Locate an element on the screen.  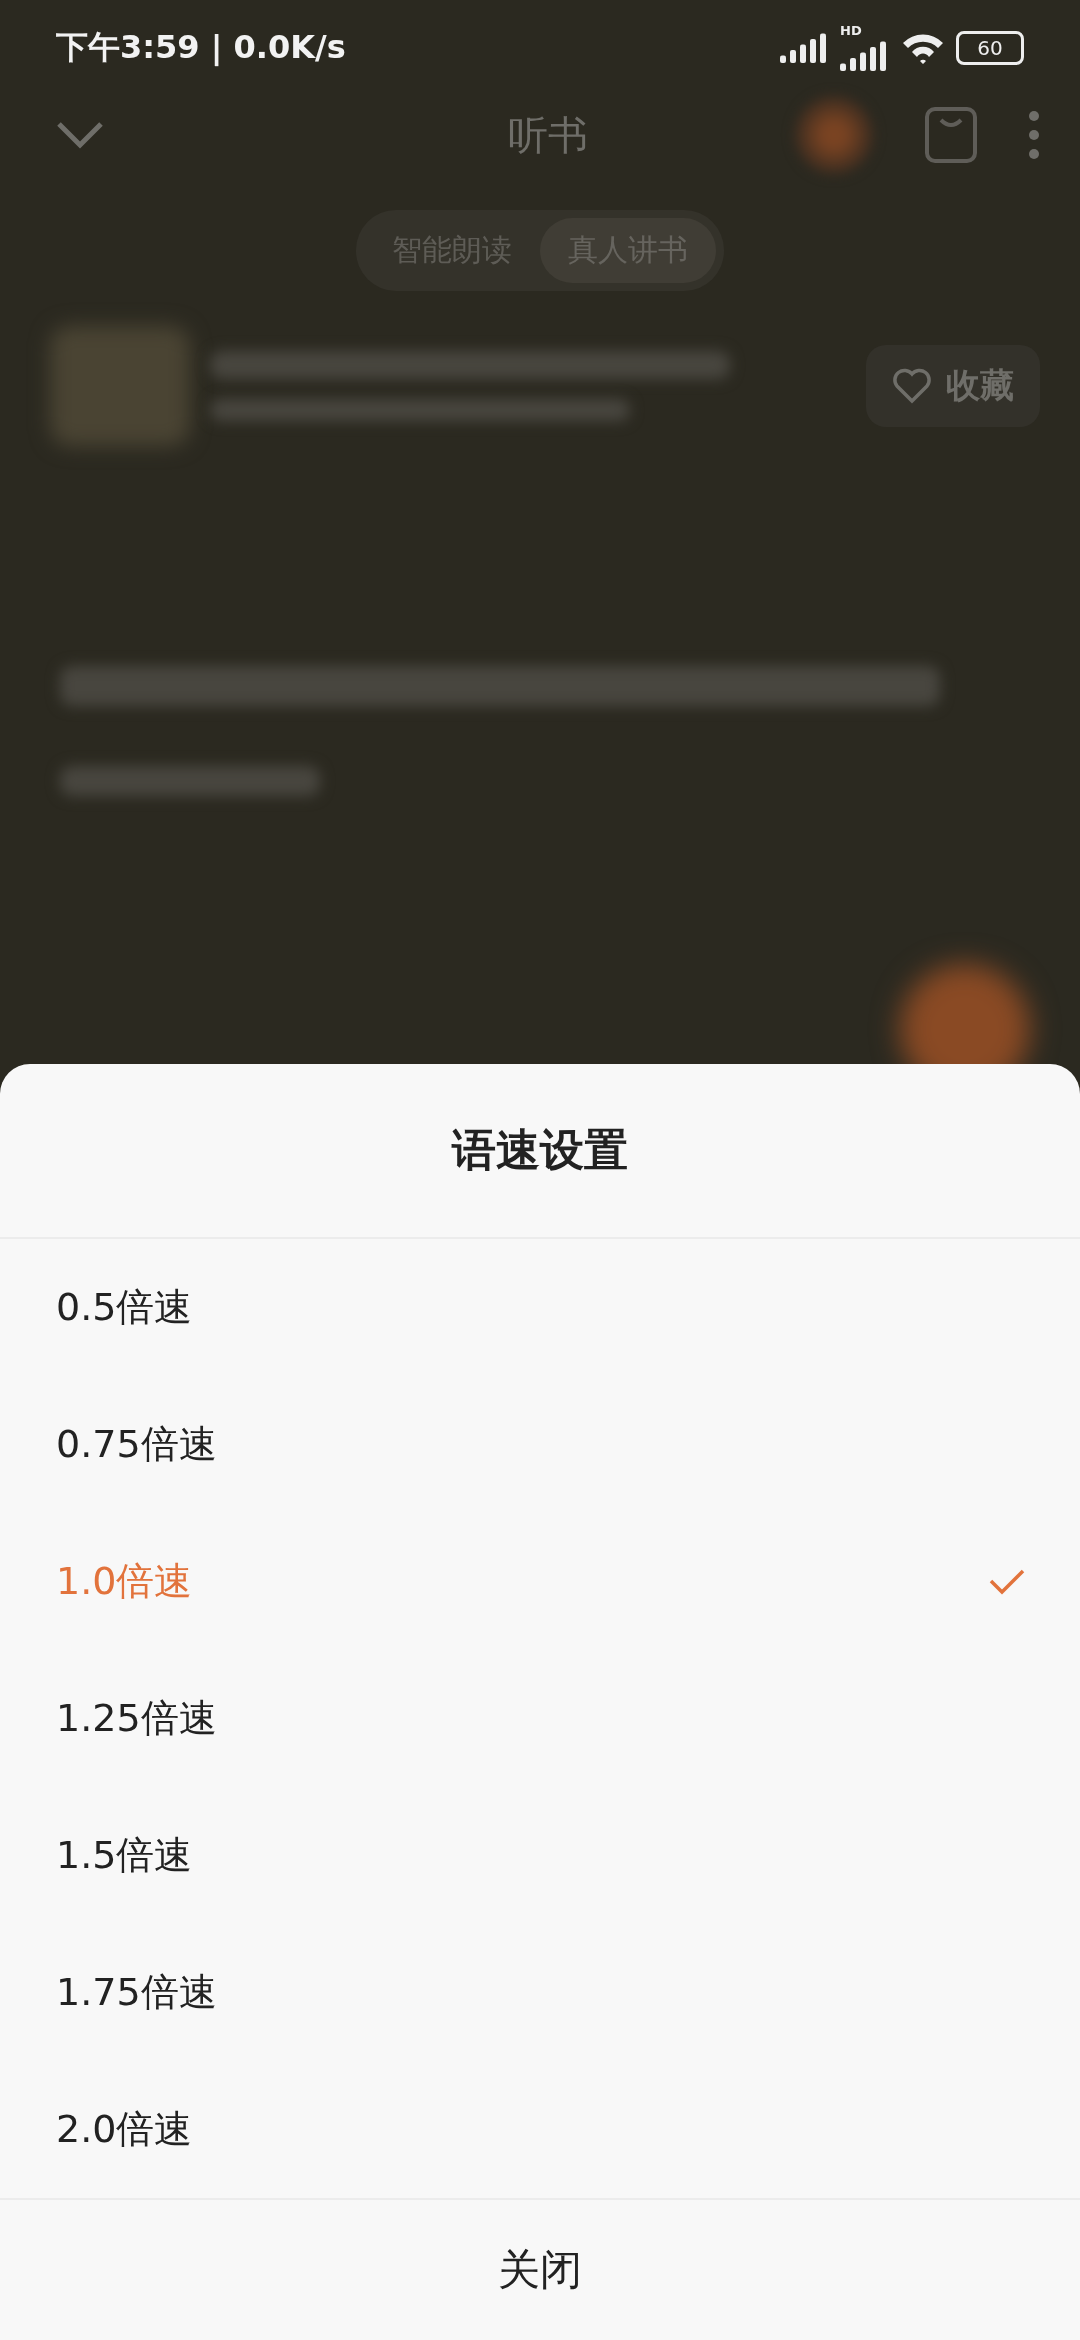
check-icon is located at coordinates (1007, 1581).